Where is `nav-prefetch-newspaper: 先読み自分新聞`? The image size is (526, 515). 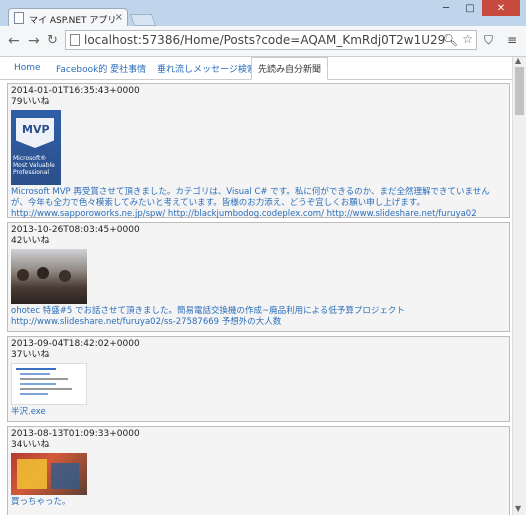
nav-prefetch-newspaper: 先読み自分新聞 is located at coordinates (290, 68).